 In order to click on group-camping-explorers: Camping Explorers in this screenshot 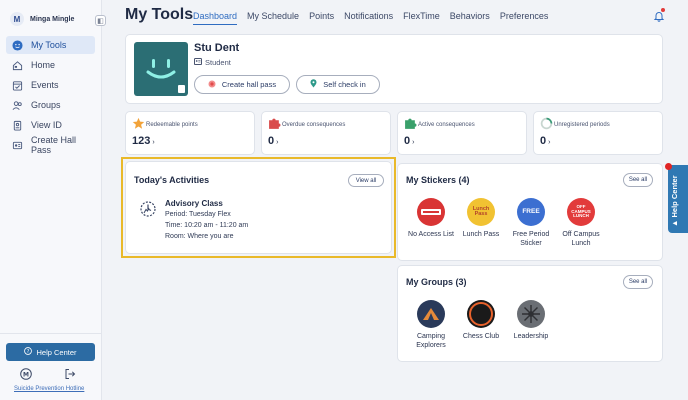, I will do `click(431, 325)`.